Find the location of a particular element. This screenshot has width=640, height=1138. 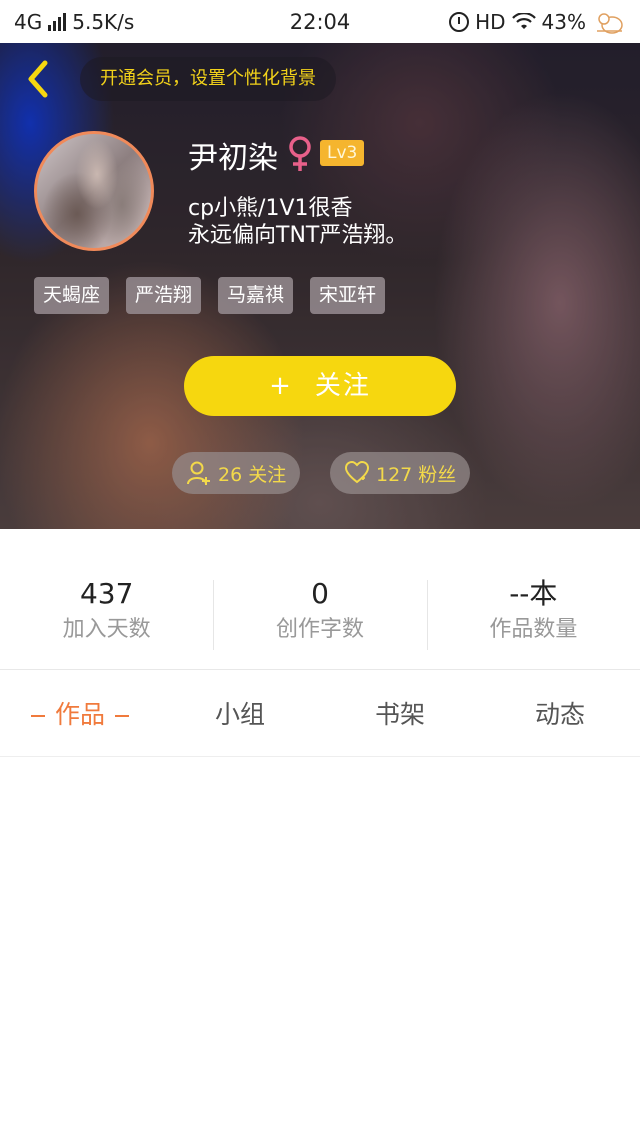

mascot-icon is located at coordinates (610, 23).